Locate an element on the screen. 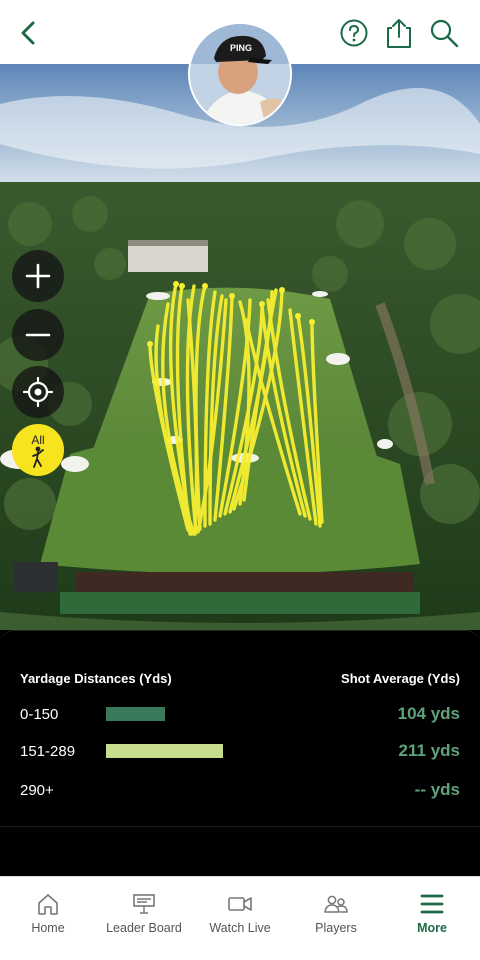 Image resolution: width=480 pixels, height=960 pixels. nav-leader-board: Leader Board is located at coordinates (144, 918).